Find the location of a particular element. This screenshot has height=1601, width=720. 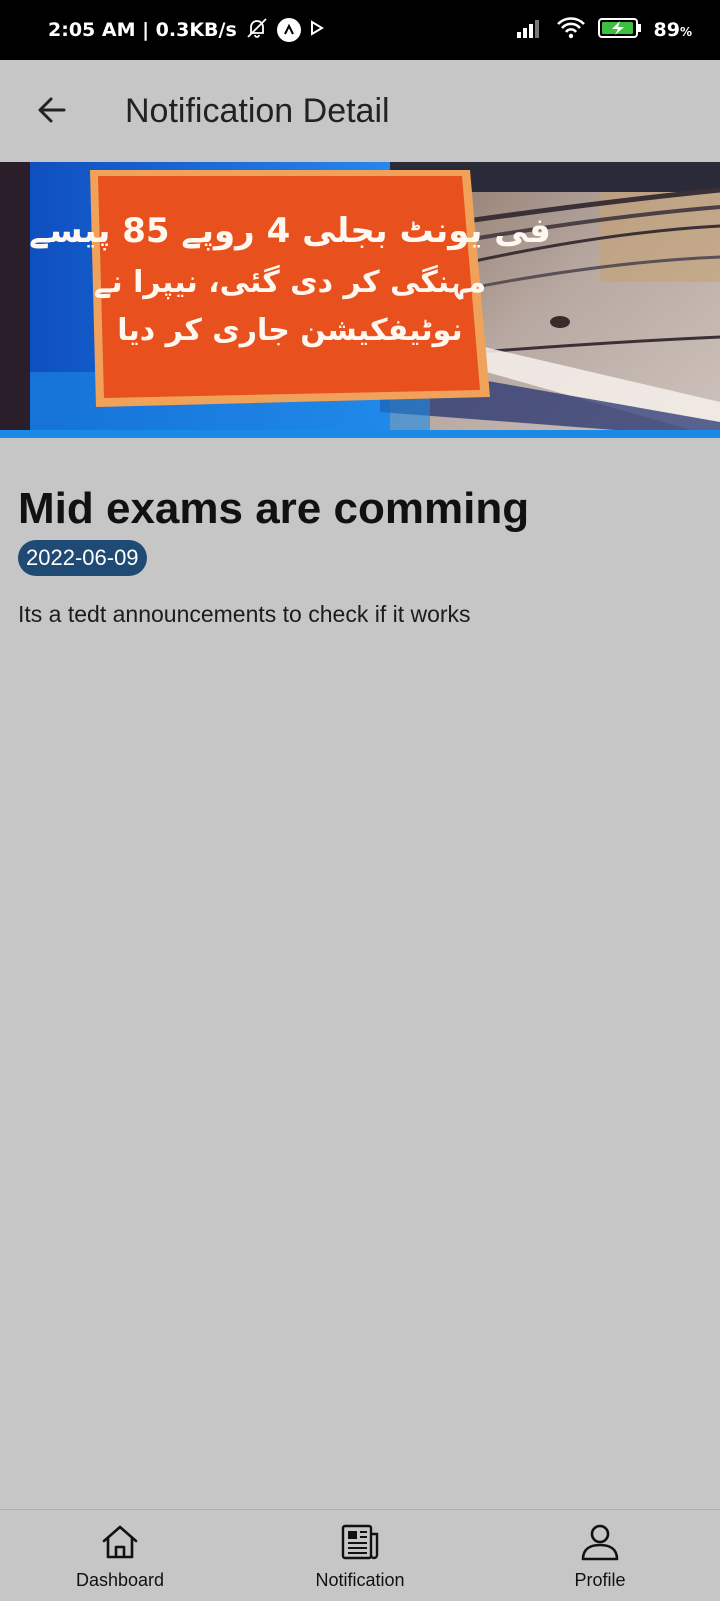

status-right: 89% is located at coordinates (604, 30).